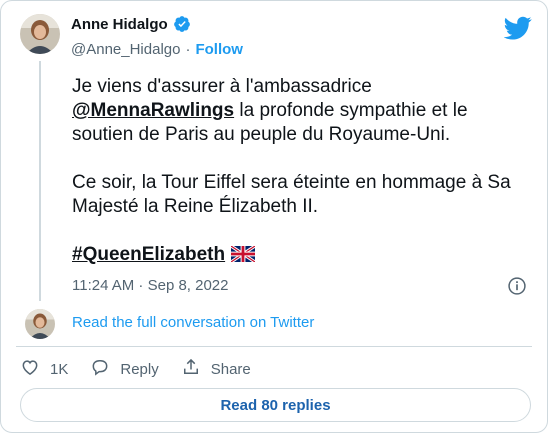 Image resolution: width=550 pixels, height=435 pixels. I want to click on share-icon, so click(191, 369).